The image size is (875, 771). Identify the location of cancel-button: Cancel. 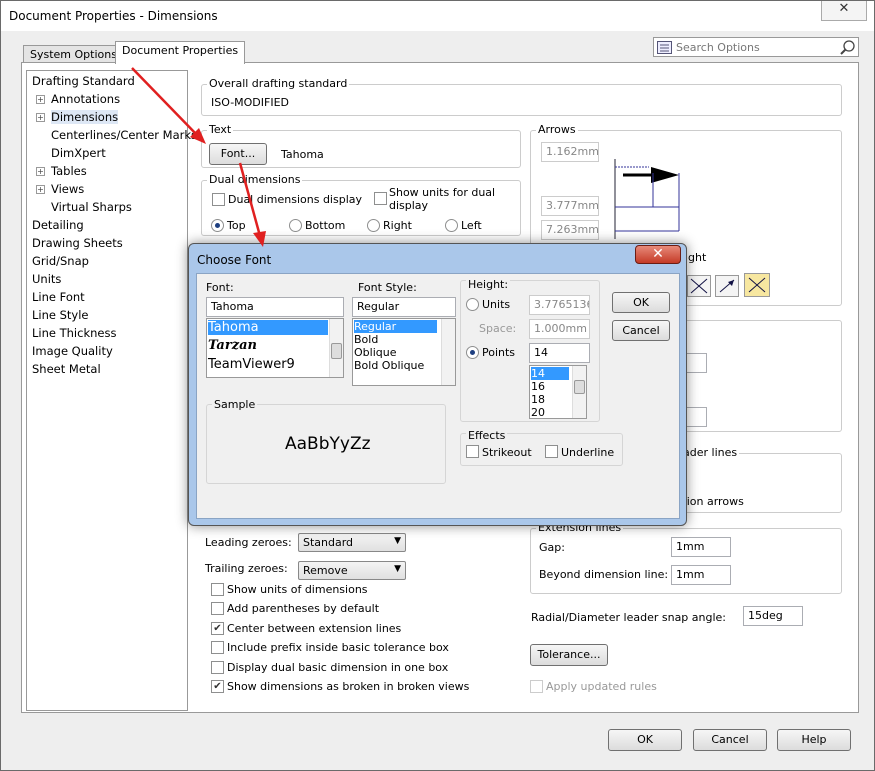
(730, 740).